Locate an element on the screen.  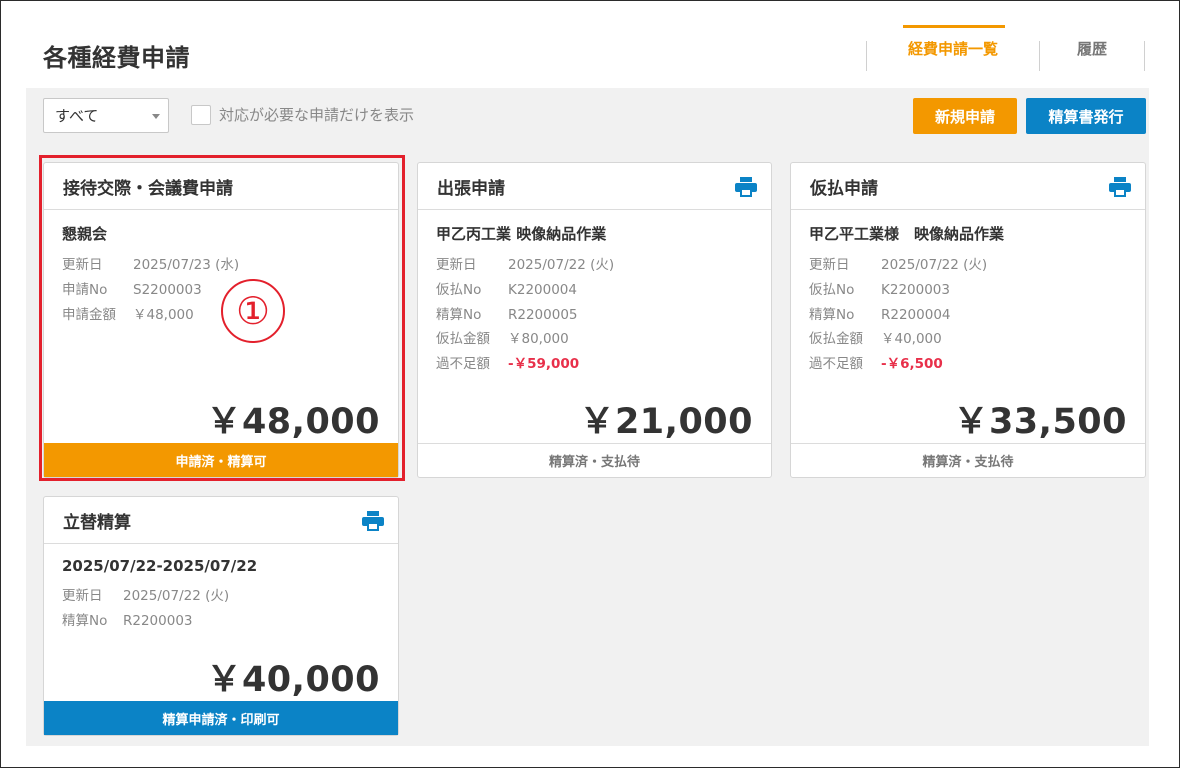
card-amount: ￥21,000 is located at coordinates (666, 422).